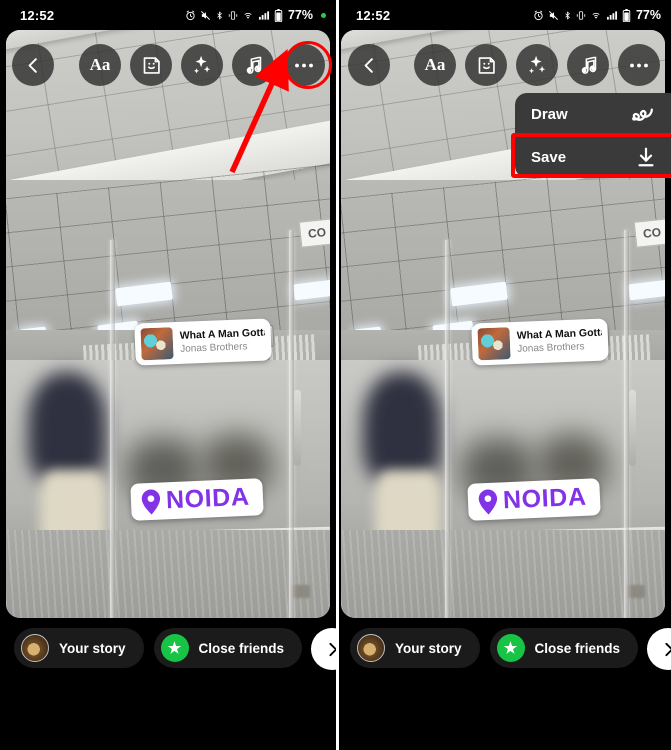  I want to click on bluetooth-icon, so click(219, 15).